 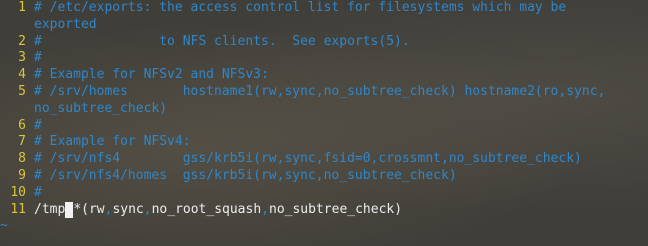 What do you see at coordinates (22, 41) in the screenshot?
I see `line-number: 2` at bounding box center [22, 41].